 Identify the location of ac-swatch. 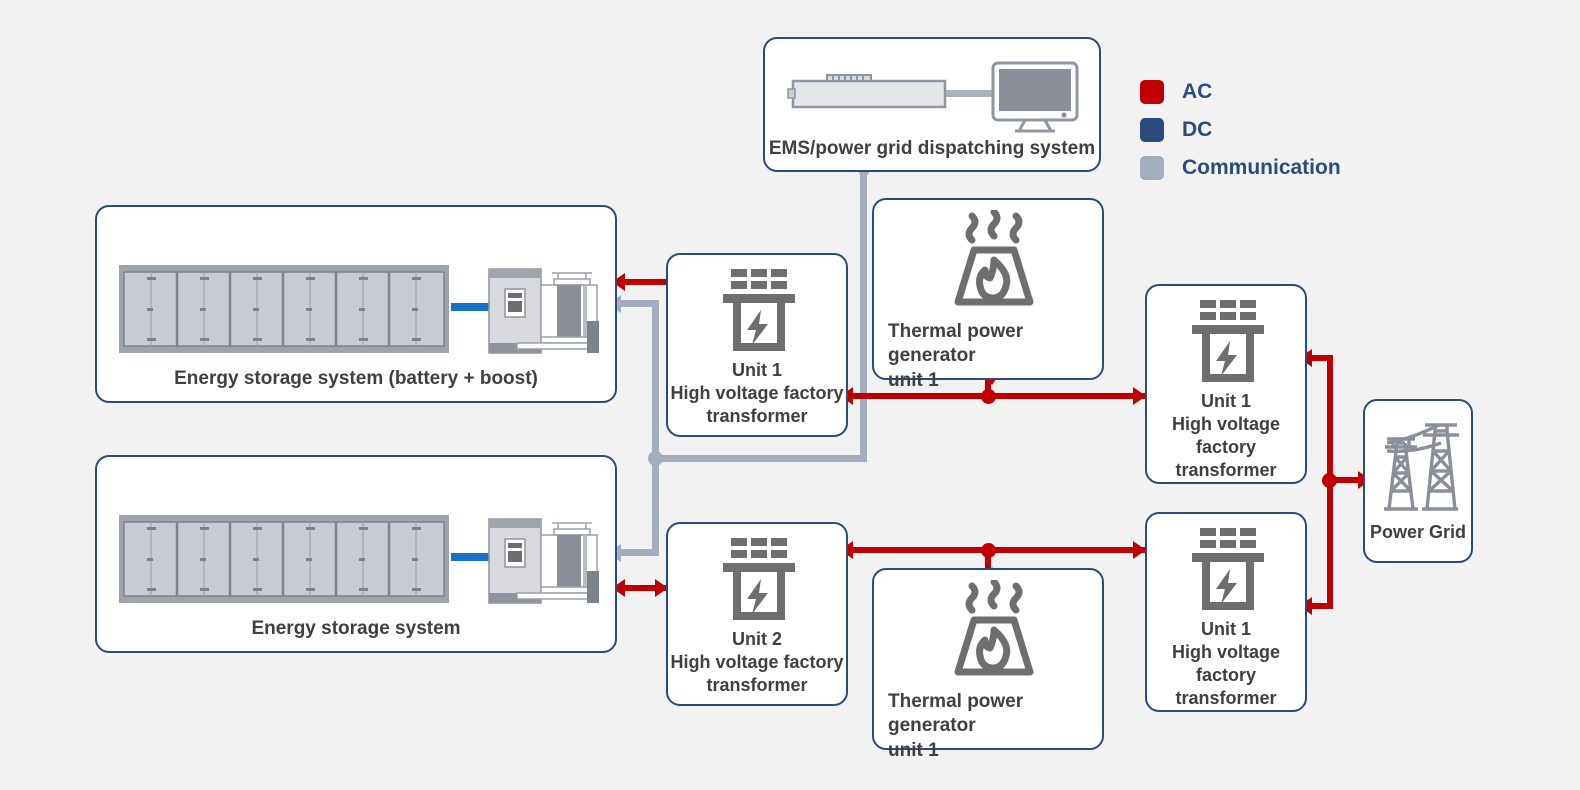
(1152, 92).